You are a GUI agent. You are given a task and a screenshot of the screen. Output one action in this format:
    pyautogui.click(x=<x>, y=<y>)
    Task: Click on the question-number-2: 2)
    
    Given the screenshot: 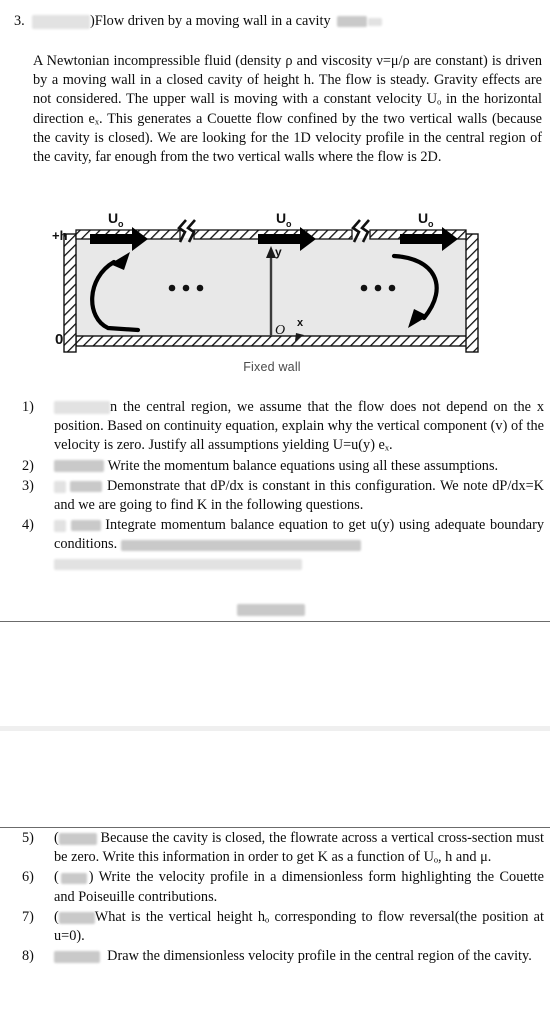 What is the action you would take?
    pyautogui.click(x=28, y=465)
    